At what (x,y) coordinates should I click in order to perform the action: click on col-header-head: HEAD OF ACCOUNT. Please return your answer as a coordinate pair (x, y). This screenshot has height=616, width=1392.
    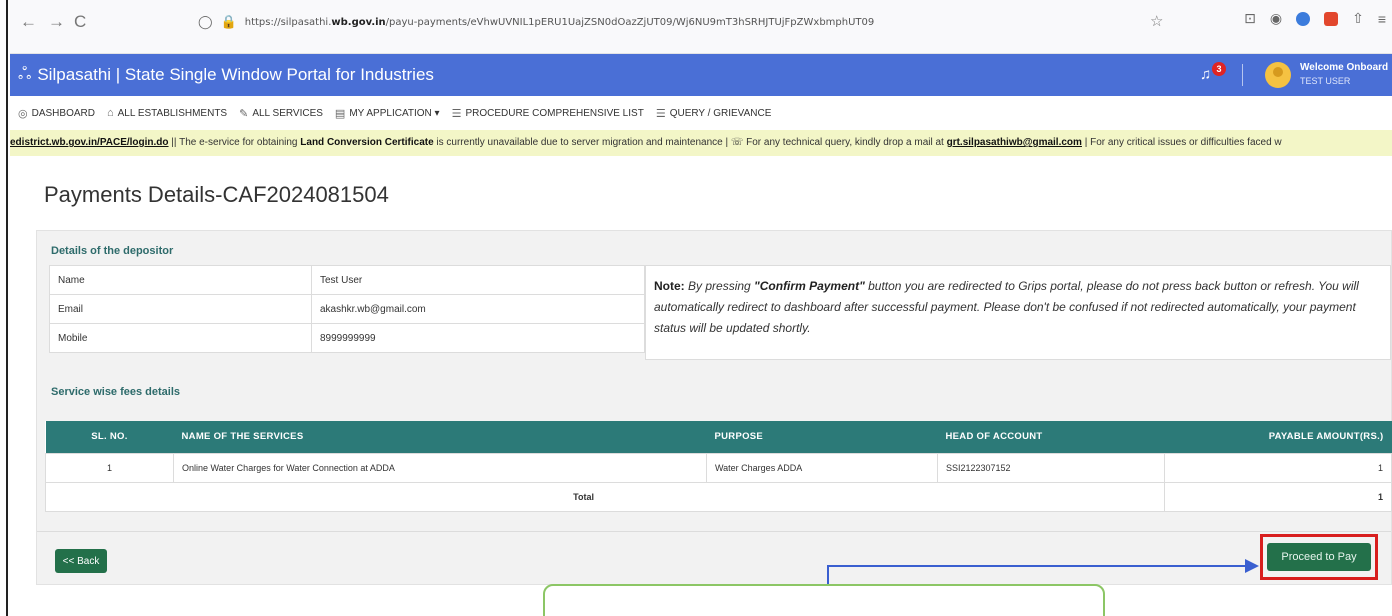
    Looking at the image, I should click on (1051, 437).